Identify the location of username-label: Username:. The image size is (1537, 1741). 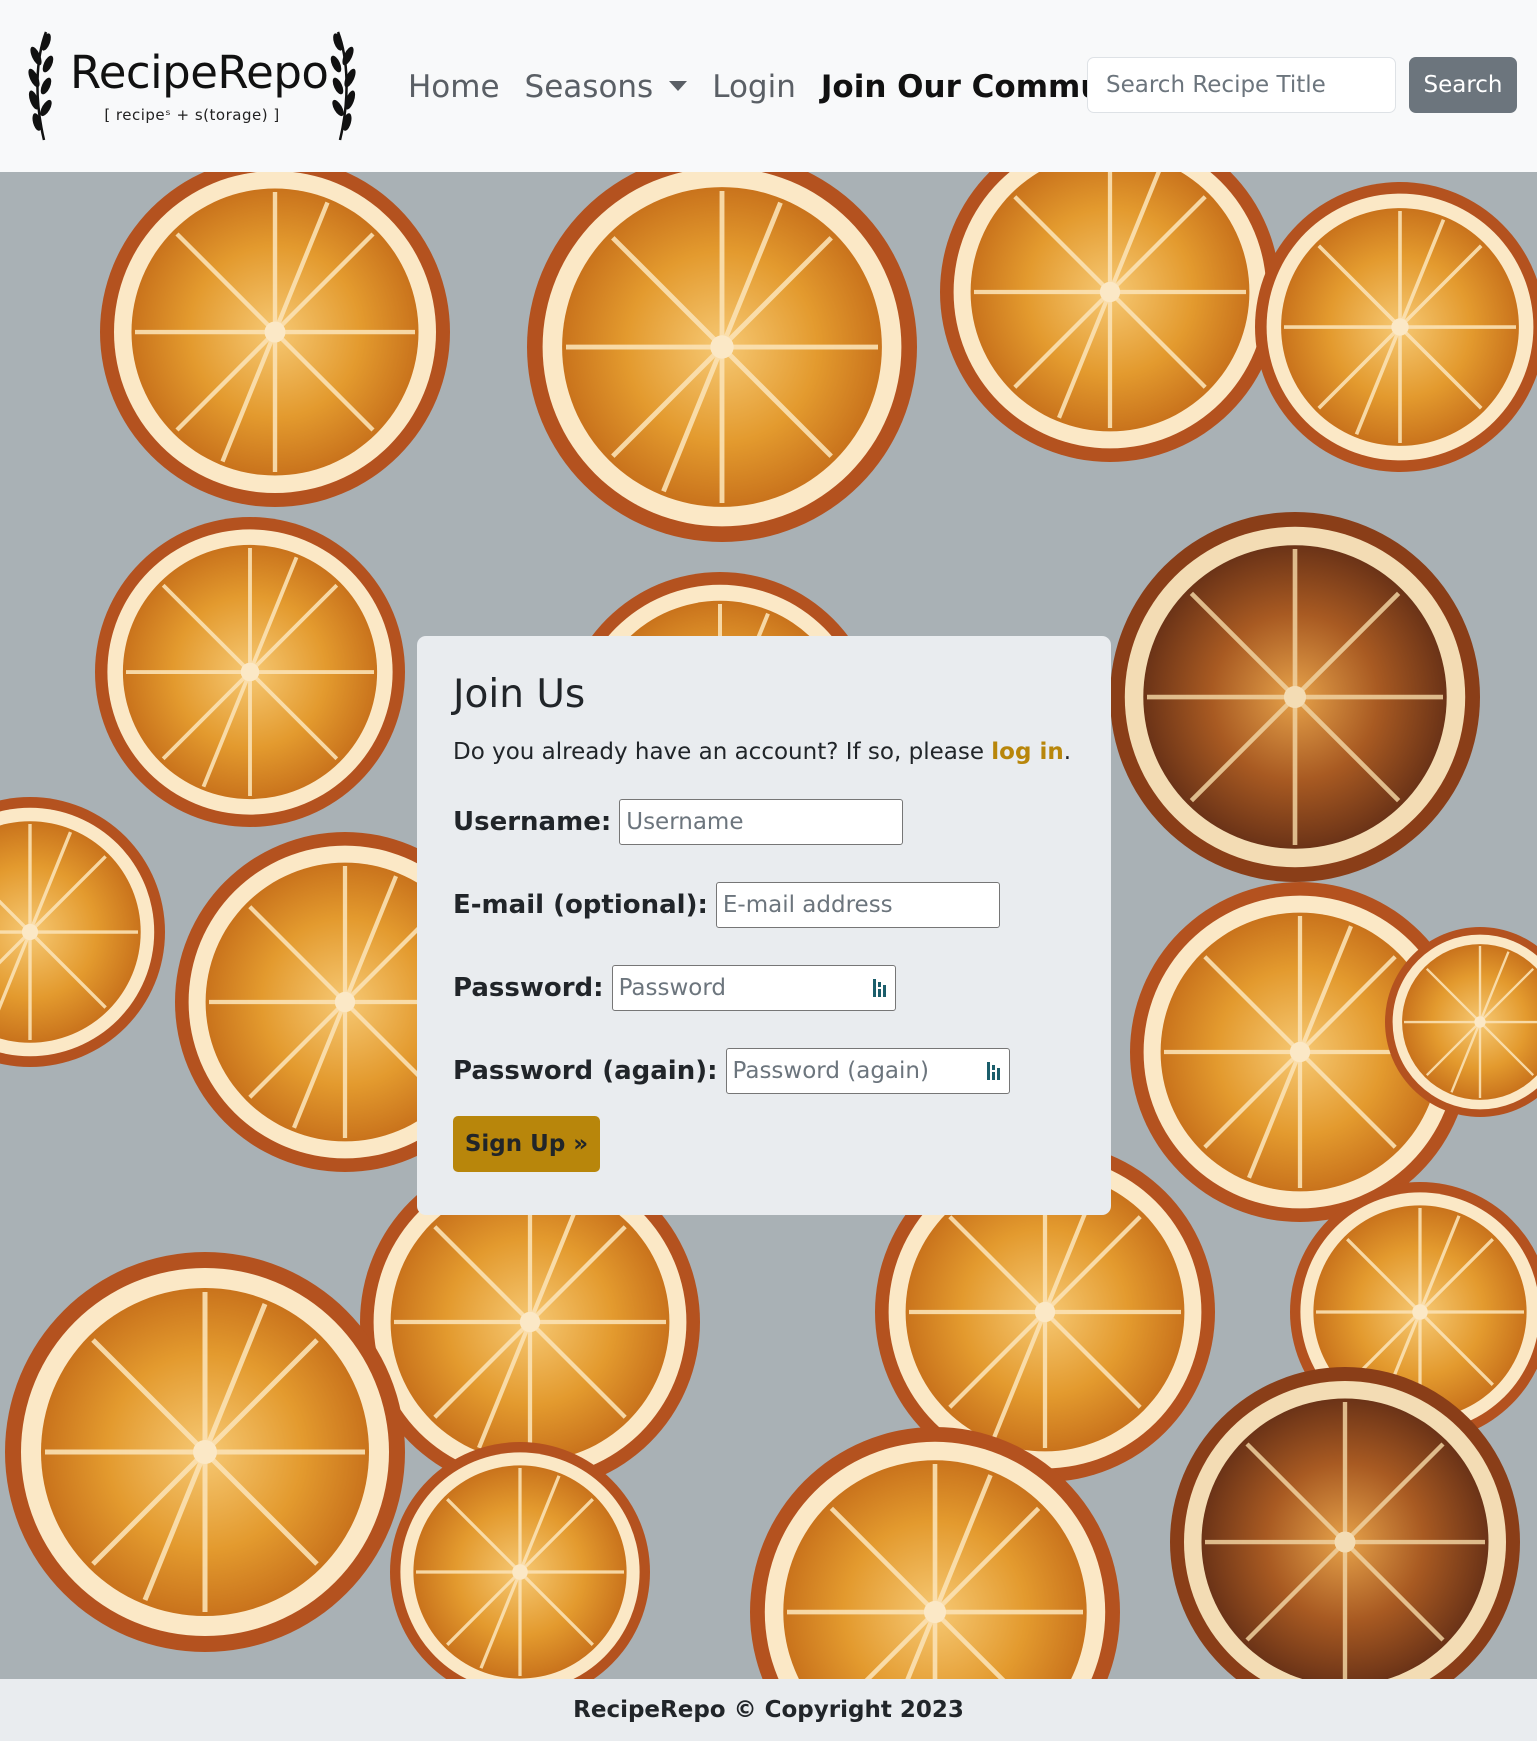
(532, 821).